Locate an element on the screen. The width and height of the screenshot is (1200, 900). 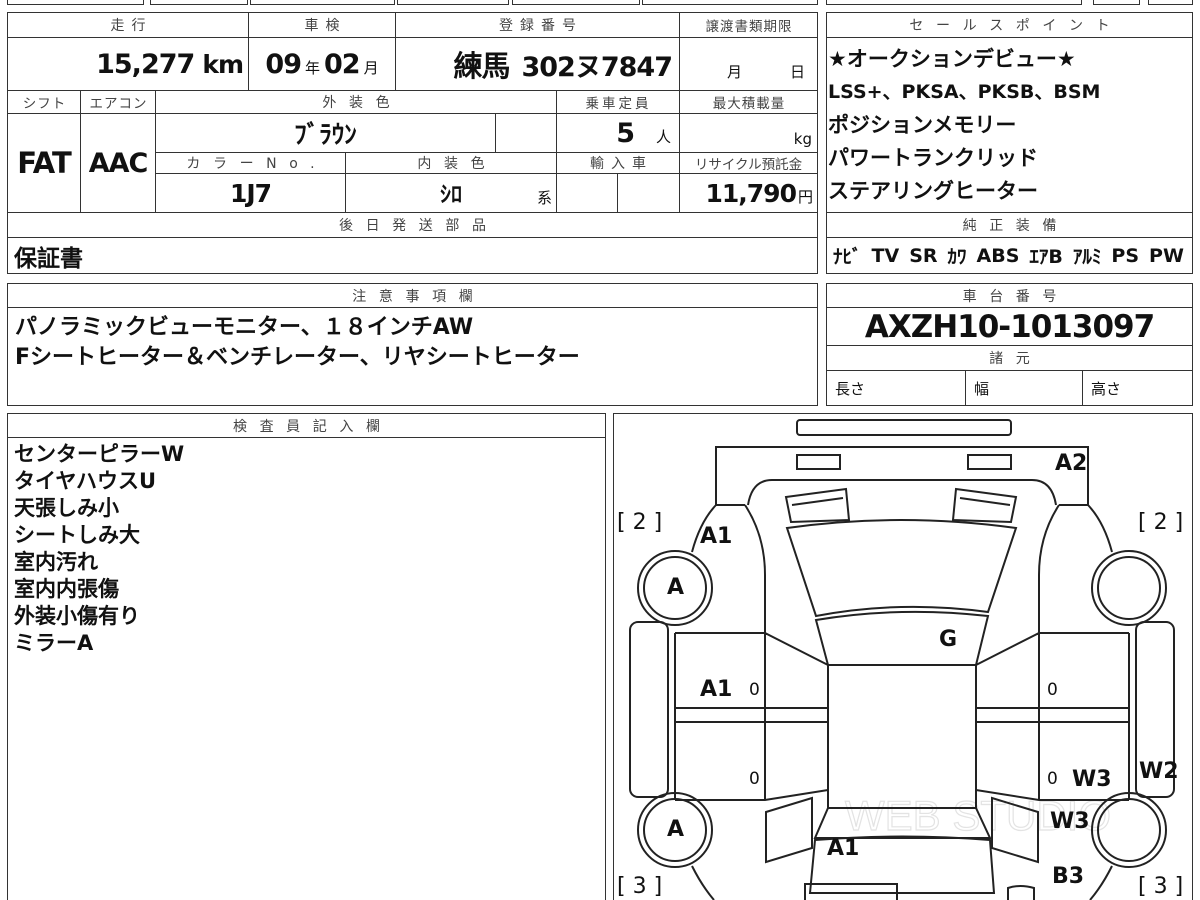
front-left-fender-line is located at coordinates (755, 568).